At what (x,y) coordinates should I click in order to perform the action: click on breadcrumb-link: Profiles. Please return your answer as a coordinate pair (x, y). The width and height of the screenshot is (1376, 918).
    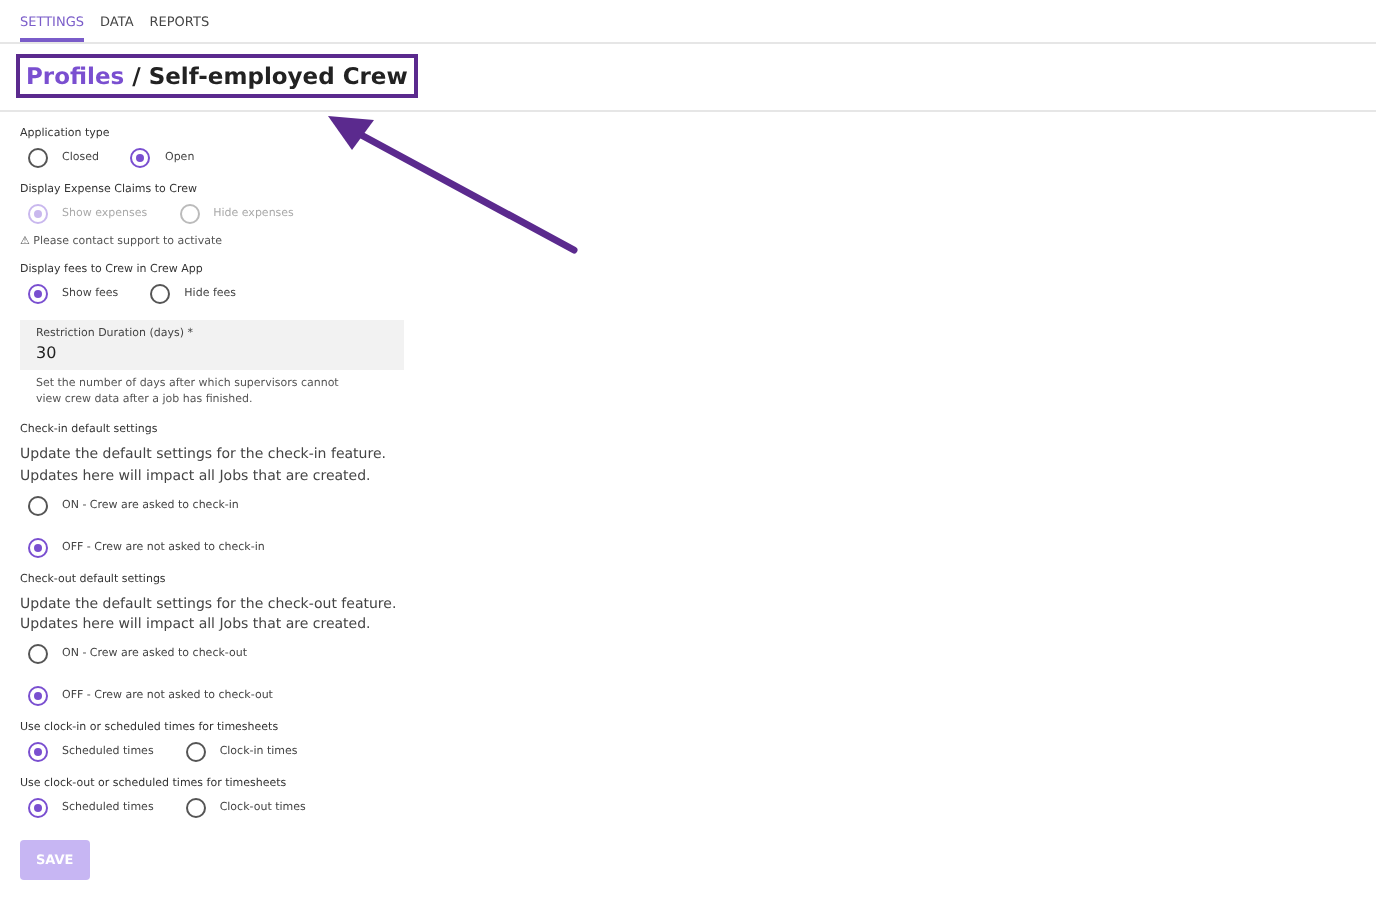
    Looking at the image, I should click on (75, 76).